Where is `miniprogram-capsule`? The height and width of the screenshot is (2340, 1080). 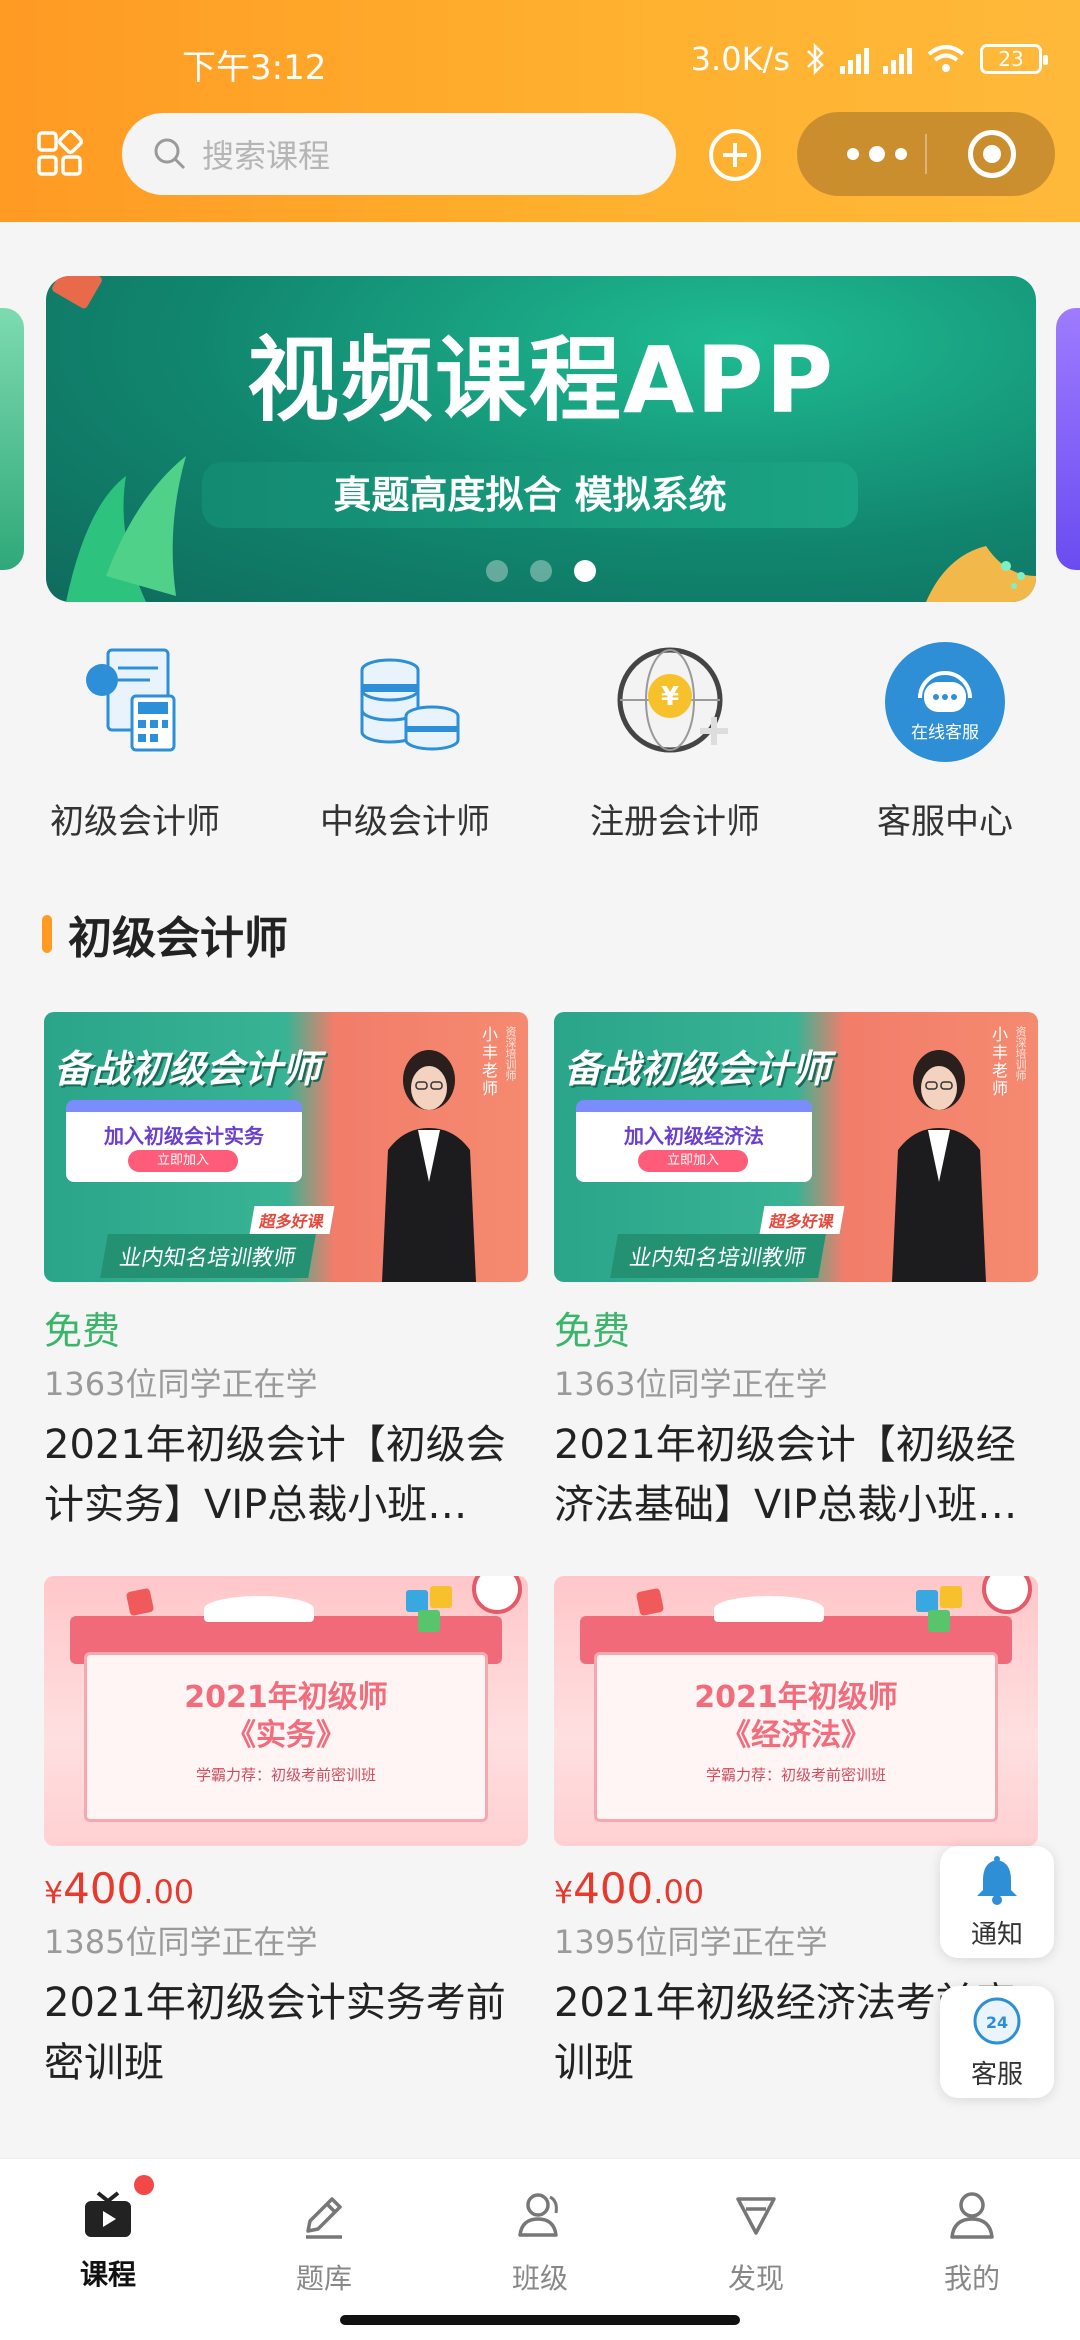
miniprogram-capsule is located at coordinates (926, 154).